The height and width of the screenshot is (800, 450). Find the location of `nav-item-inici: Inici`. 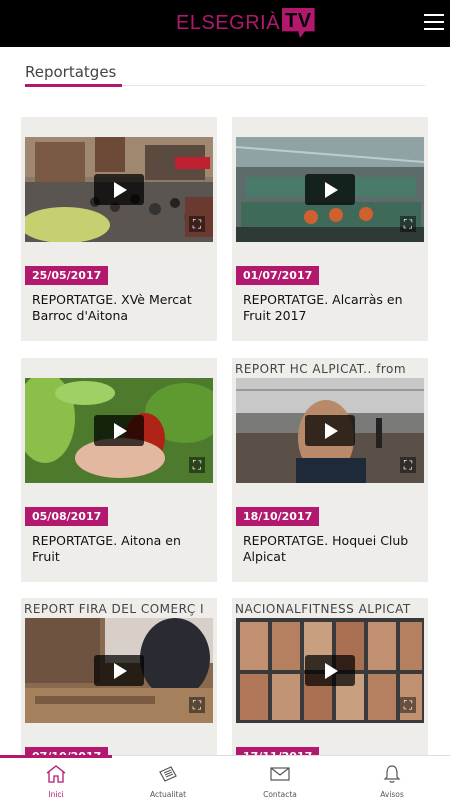

nav-item-inici: Inici is located at coordinates (56, 781).